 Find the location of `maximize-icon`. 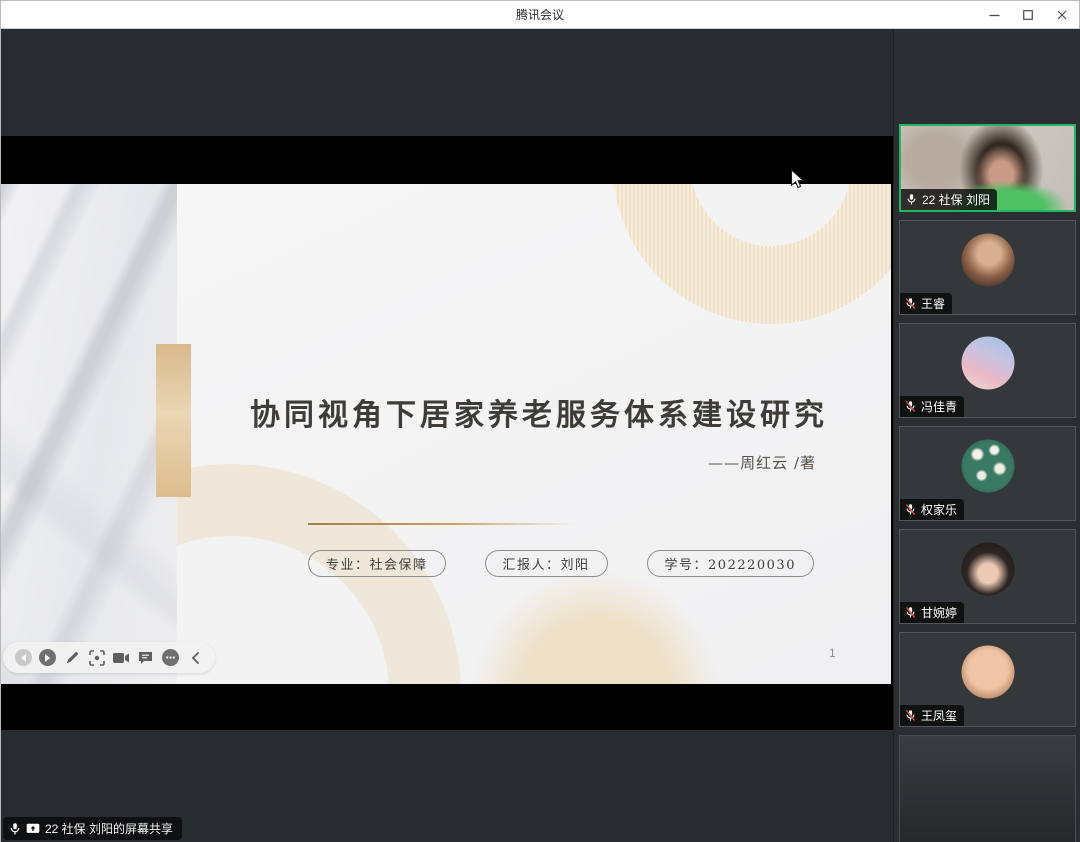

maximize-icon is located at coordinates (1028, 15).